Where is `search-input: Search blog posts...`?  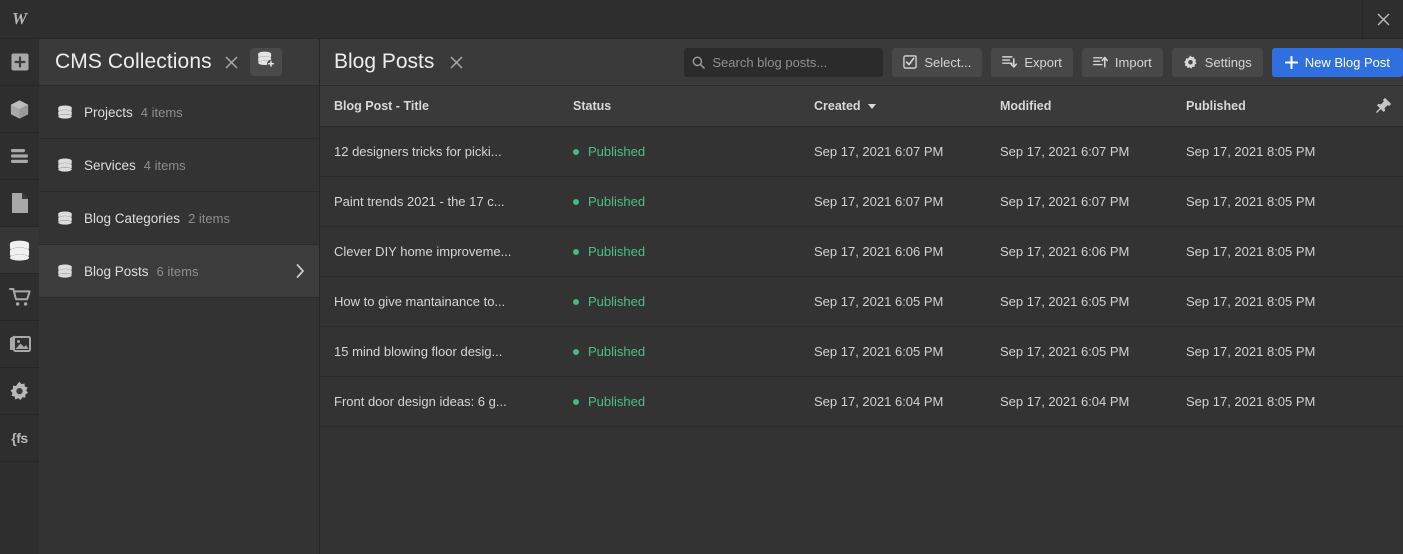
search-input: Search blog posts... is located at coordinates (784, 62).